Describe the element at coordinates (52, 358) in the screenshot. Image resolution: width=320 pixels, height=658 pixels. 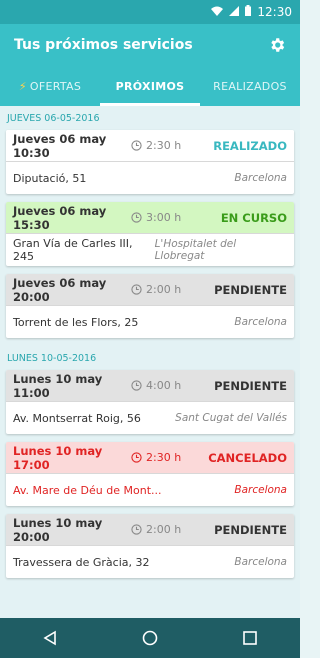
I see `date-header: LUNES 10-05-2016` at that location.